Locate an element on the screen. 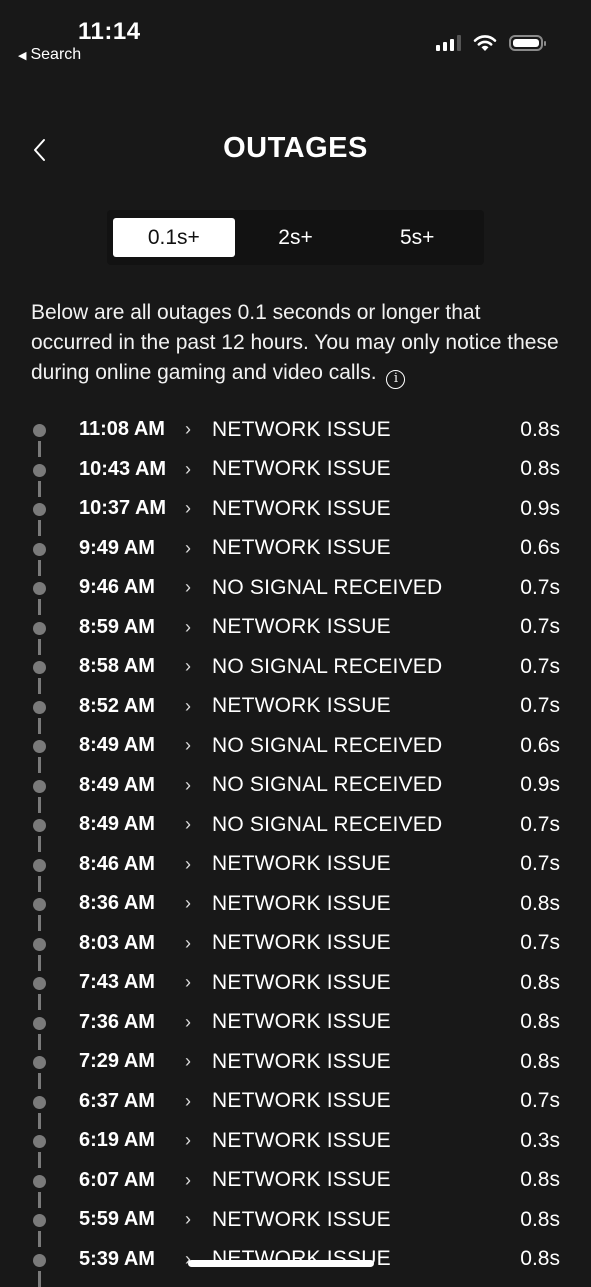  filter-tab-0-1s: 0.1s+ is located at coordinates (174, 237).